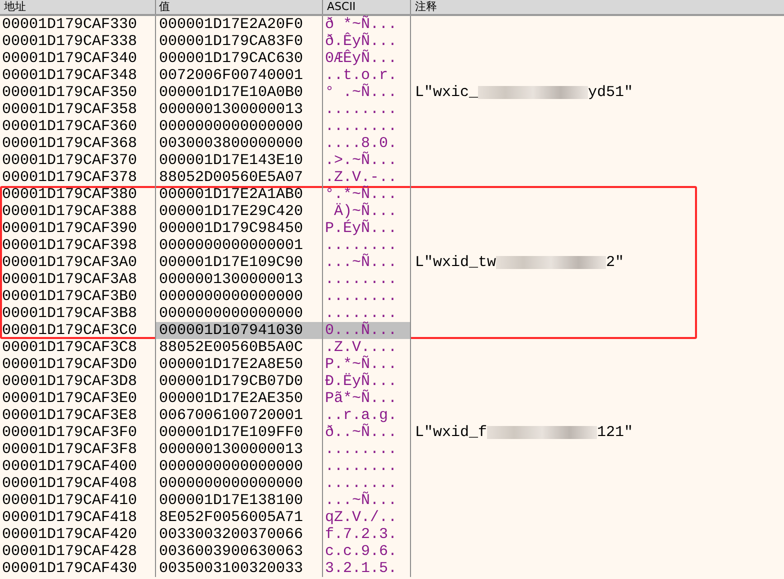 The height and width of the screenshot is (579, 784). What do you see at coordinates (239, 177) in the screenshot?
I see `value-cell: 88052D00560E5A07` at bounding box center [239, 177].